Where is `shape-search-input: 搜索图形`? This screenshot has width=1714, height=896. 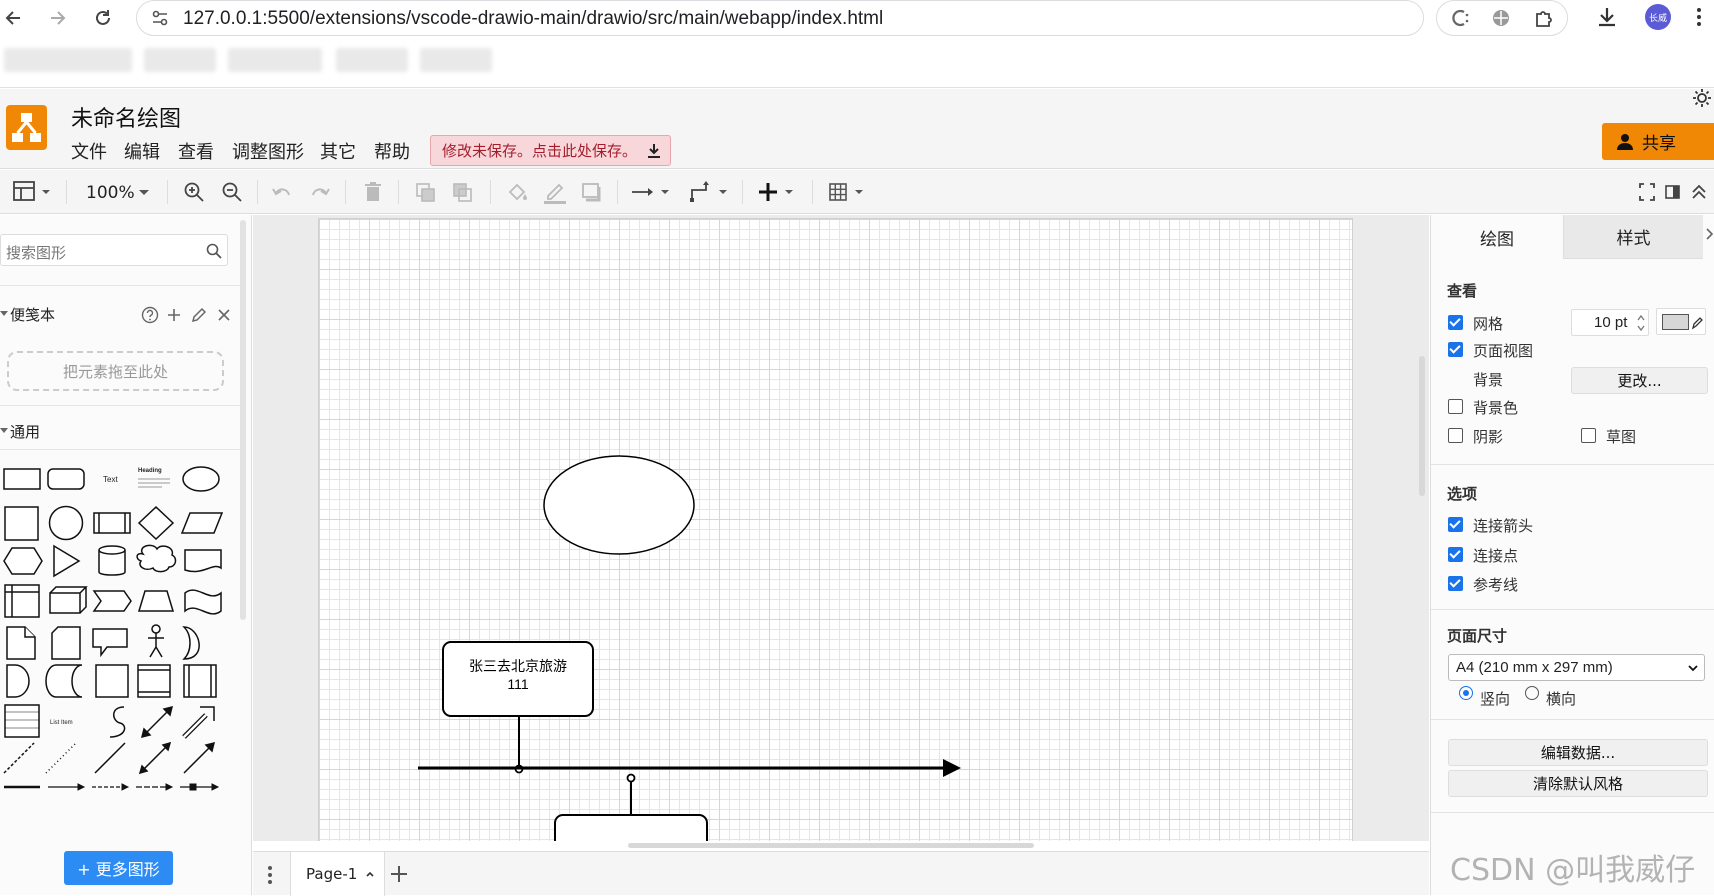 shape-search-input: 搜索图形 is located at coordinates (114, 250).